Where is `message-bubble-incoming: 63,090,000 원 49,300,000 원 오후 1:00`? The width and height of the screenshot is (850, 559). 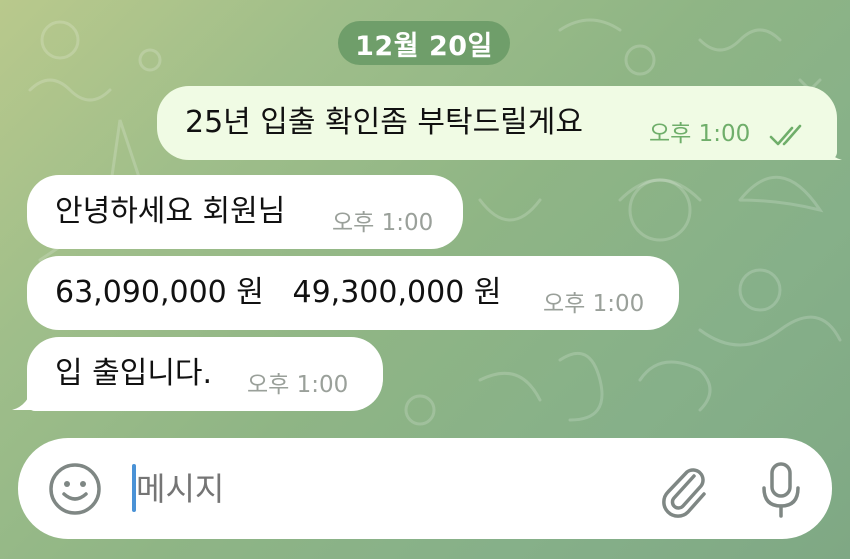
message-bubble-incoming: 63,090,000 원 49,300,000 원 오후 1:00 is located at coordinates (353, 293).